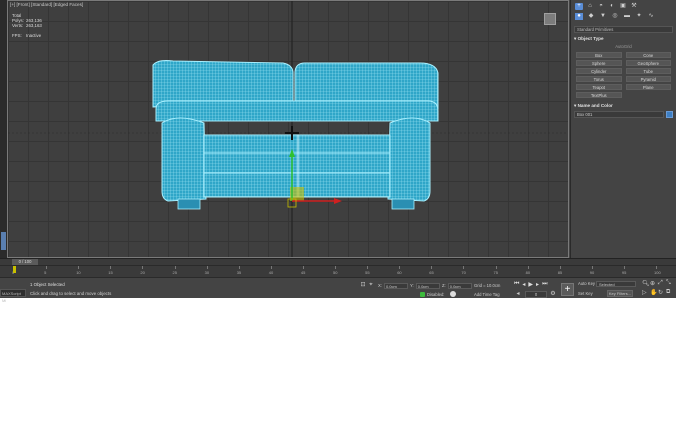 The width and height of the screenshot is (676, 428). I want to click on shapes-icon: ◆, so click(591, 16).